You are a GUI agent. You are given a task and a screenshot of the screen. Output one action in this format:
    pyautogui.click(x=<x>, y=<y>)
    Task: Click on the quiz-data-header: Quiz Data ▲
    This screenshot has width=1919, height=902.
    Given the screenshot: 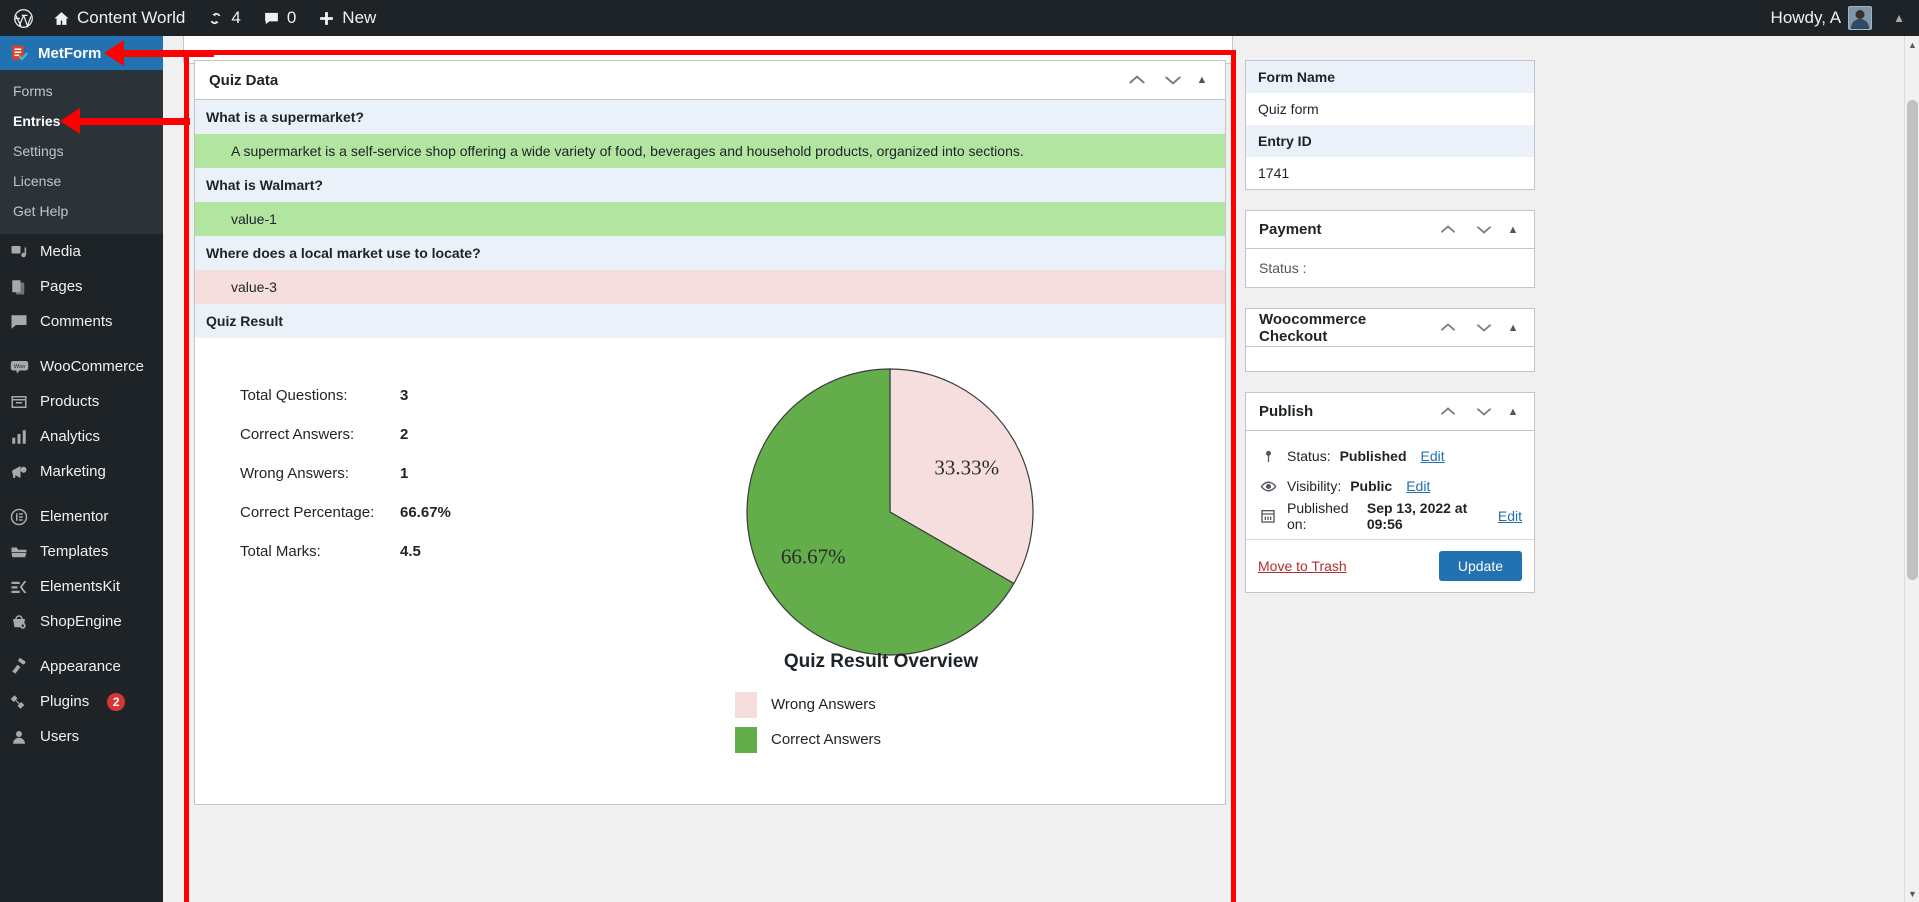 What is the action you would take?
    pyautogui.click(x=710, y=80)
    